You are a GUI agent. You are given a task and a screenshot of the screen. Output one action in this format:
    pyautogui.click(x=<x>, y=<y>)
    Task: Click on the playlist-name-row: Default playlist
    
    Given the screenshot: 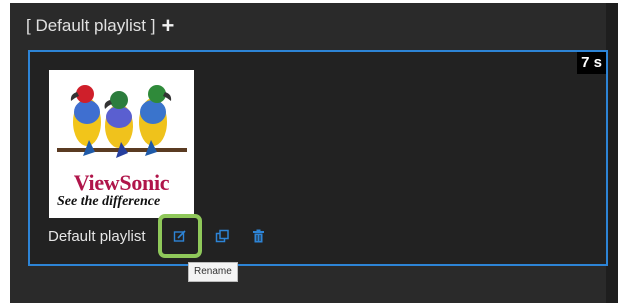 What is the action you would take?
    pyautogui.click(x=159, y=236)
    